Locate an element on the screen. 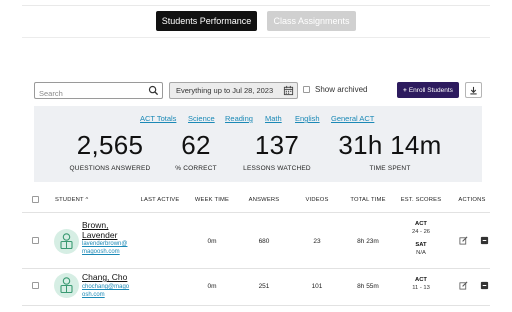  search-icon is located at coordinates (153, 90).